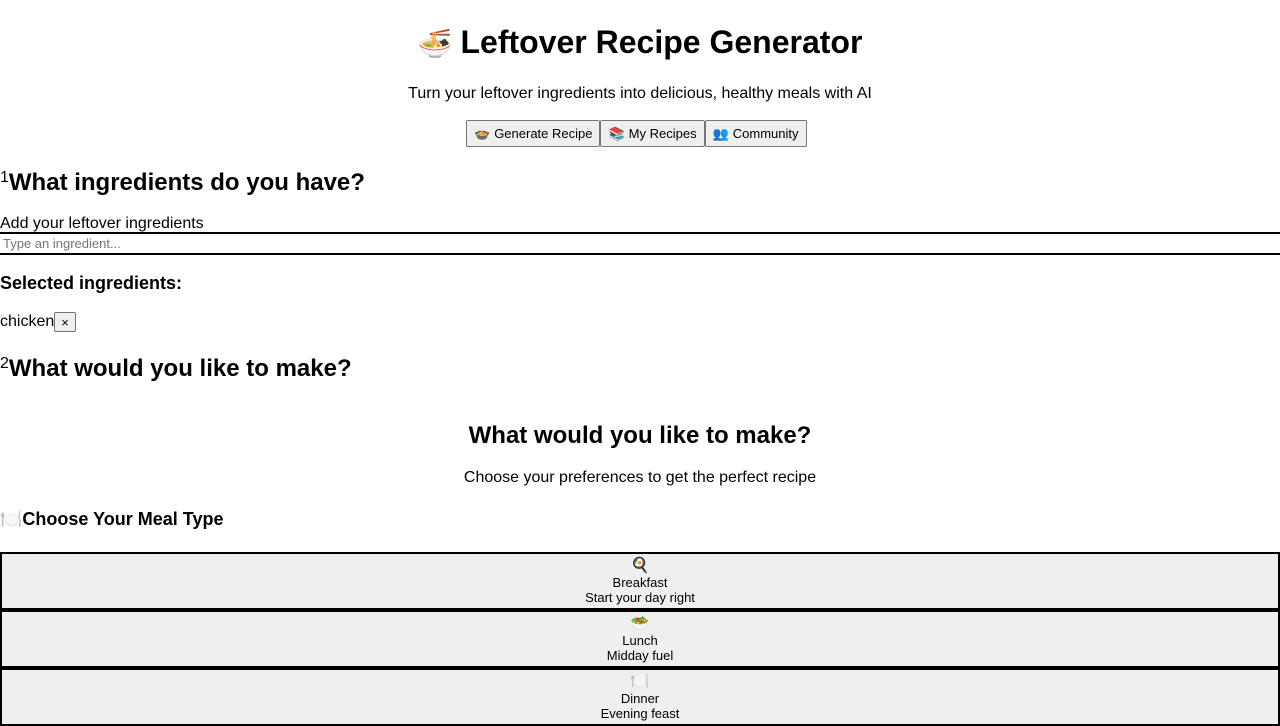 The width and height of the screenshot is (1280, 726). What do you see at coordinates (543, 133) in the screenshot?
I see `generate-recipe-label: Generate Recipe` at bounding box center [543, 133].